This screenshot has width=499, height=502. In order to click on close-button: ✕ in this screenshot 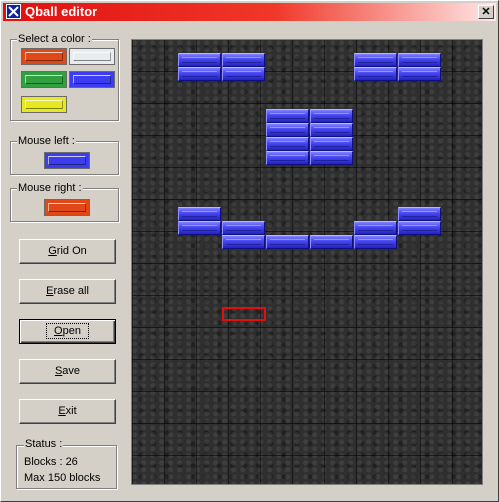, I will do `click(486, 12)`.